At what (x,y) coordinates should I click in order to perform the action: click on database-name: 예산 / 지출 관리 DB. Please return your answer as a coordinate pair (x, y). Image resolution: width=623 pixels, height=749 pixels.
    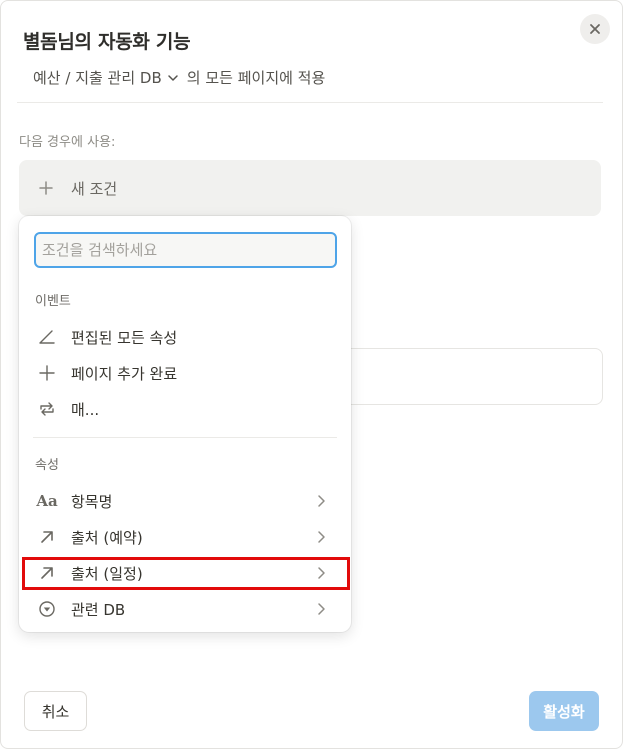
    Looking at the image, I should click on (97, 78).